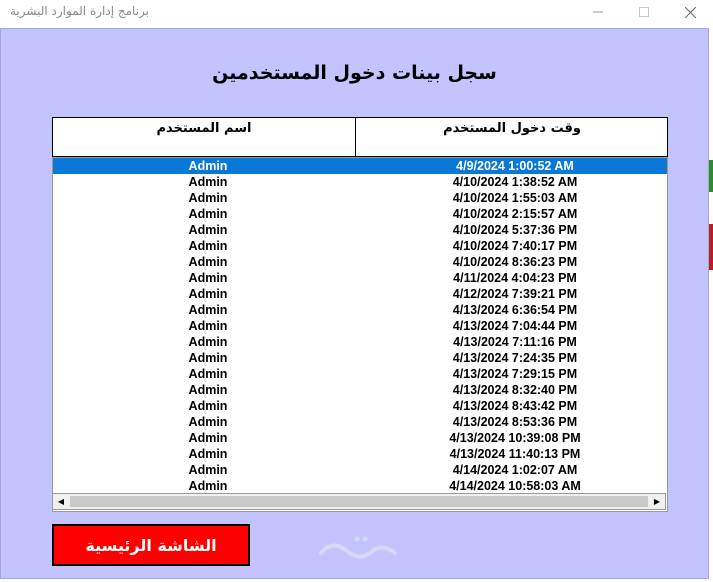 This screenshot has height=582, width=713. I want to click on close-icon, so click(690, 12).